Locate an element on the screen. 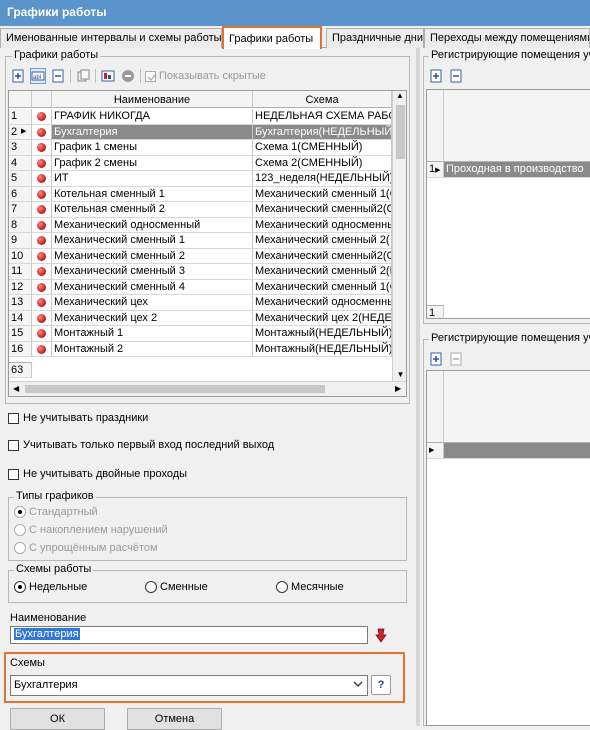 The height and width of the screenshot is (730, 590). table-row: 2 ▶ Бухгалтерия Бухгалтерия(НЕДЕЛЬНЫЙ) is located at coordinates (207, 132).